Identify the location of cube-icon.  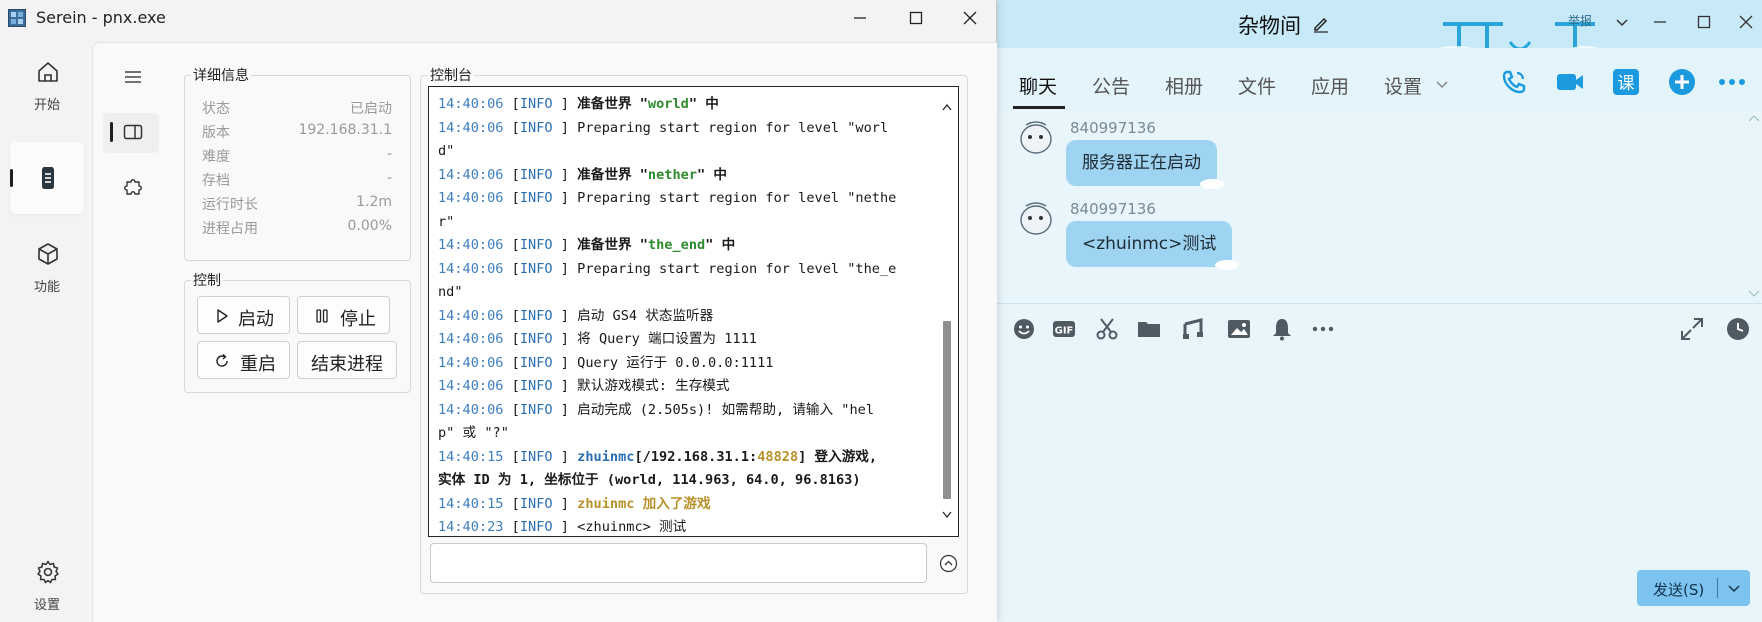
(48, 254).